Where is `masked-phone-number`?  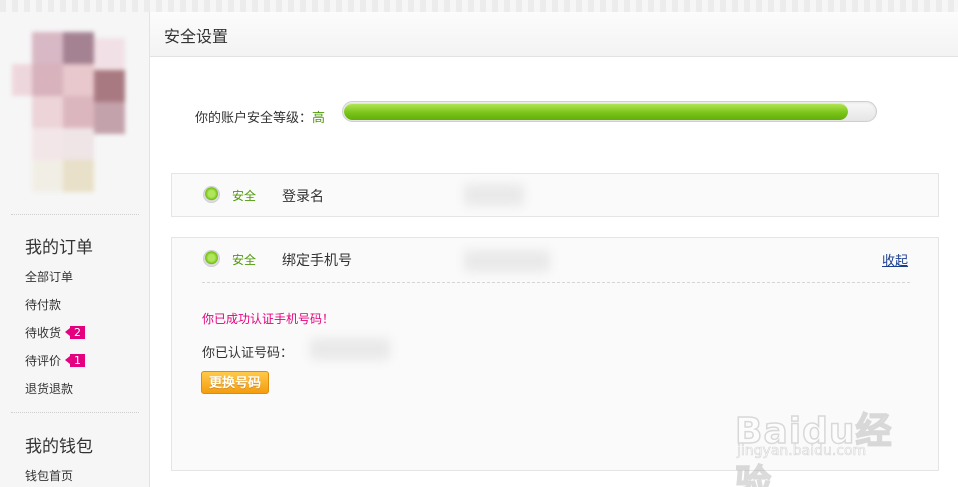
masked-phone-number is located at coordinates (507, 261).